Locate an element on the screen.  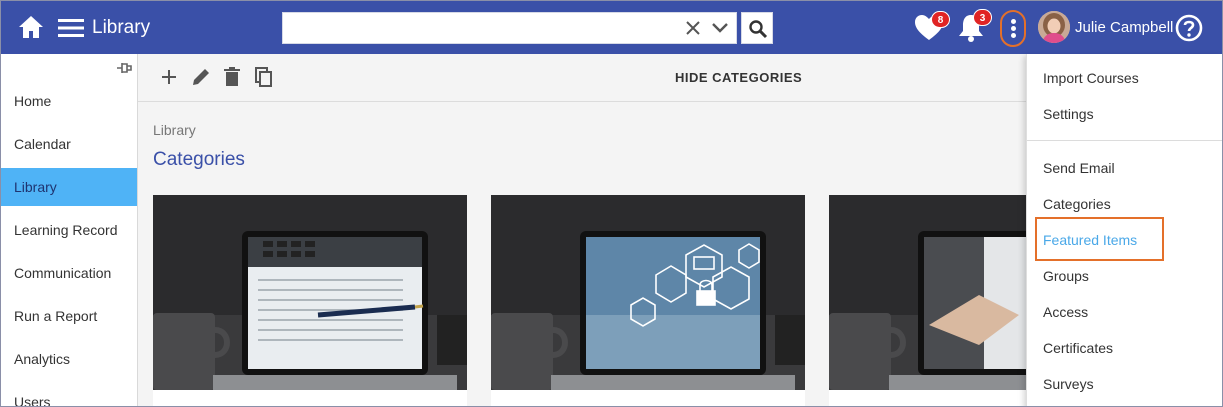
question-circle-icon is located at coordinates (1189, 28).